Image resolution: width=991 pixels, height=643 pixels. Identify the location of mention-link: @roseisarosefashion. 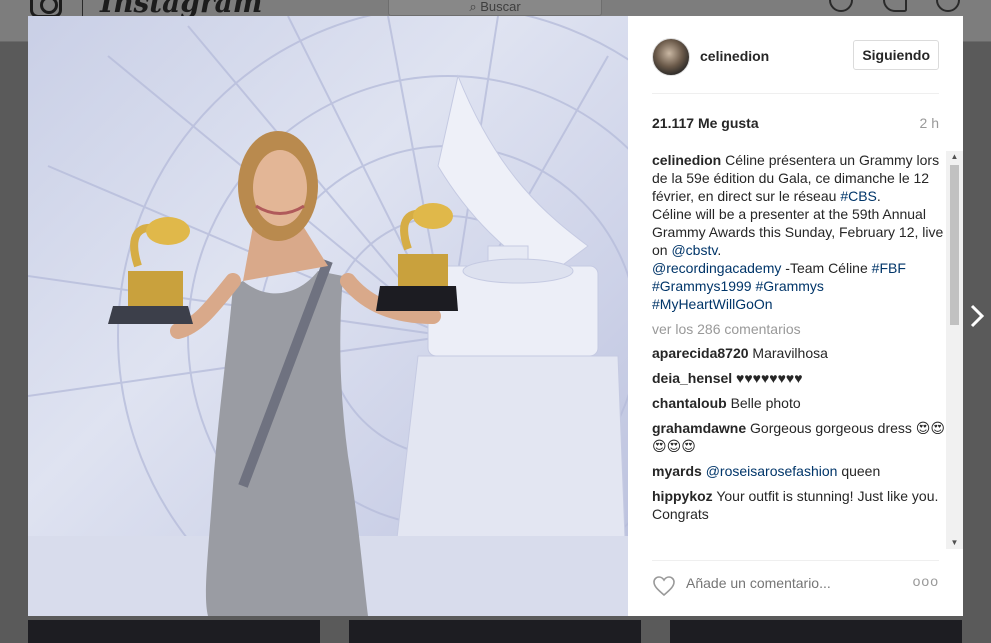
(772, 471).